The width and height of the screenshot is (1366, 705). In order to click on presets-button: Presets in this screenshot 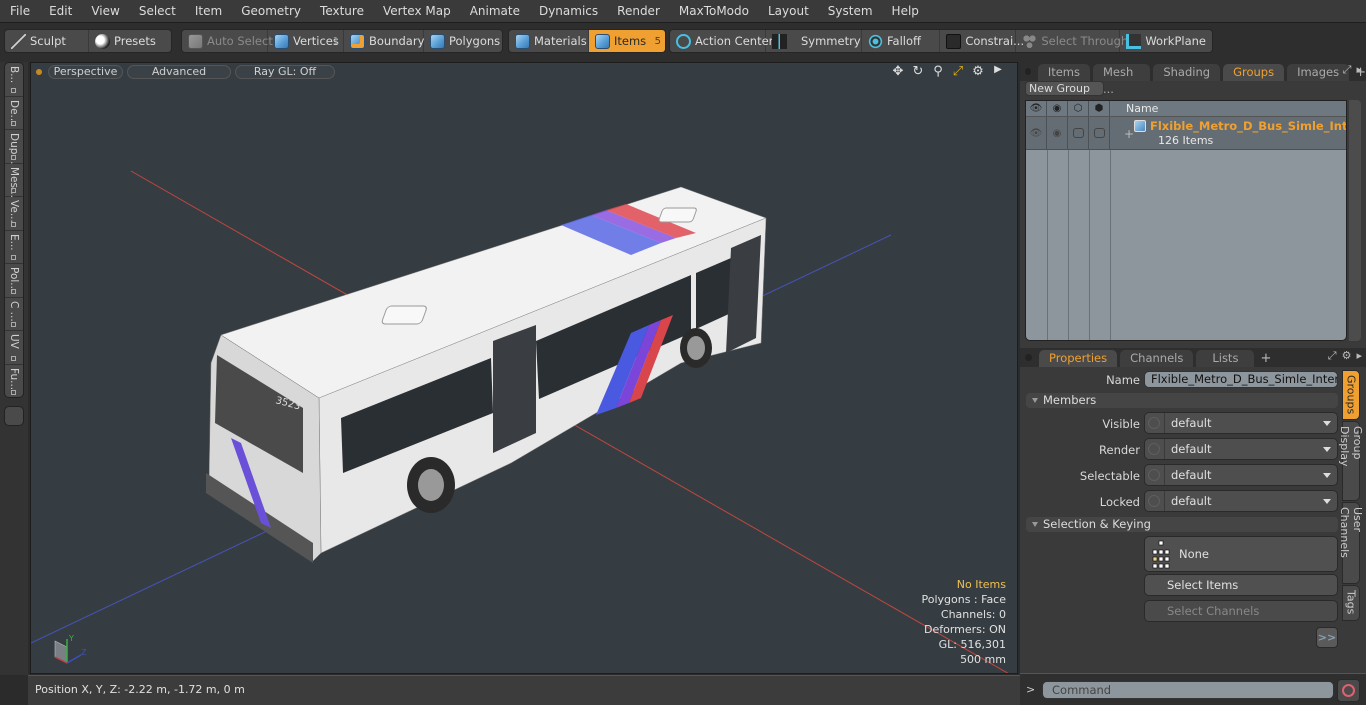, I will do `click(125, 41)`.